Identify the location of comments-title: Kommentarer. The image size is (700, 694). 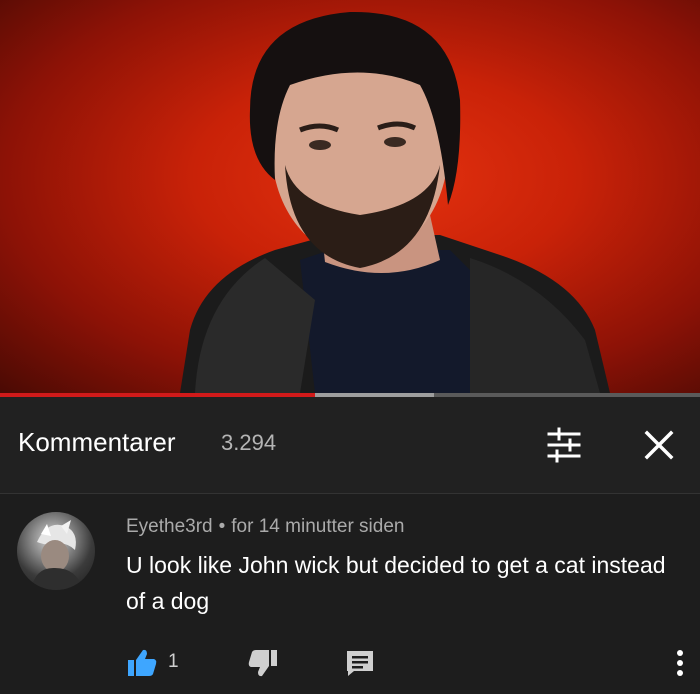
(97, 442).